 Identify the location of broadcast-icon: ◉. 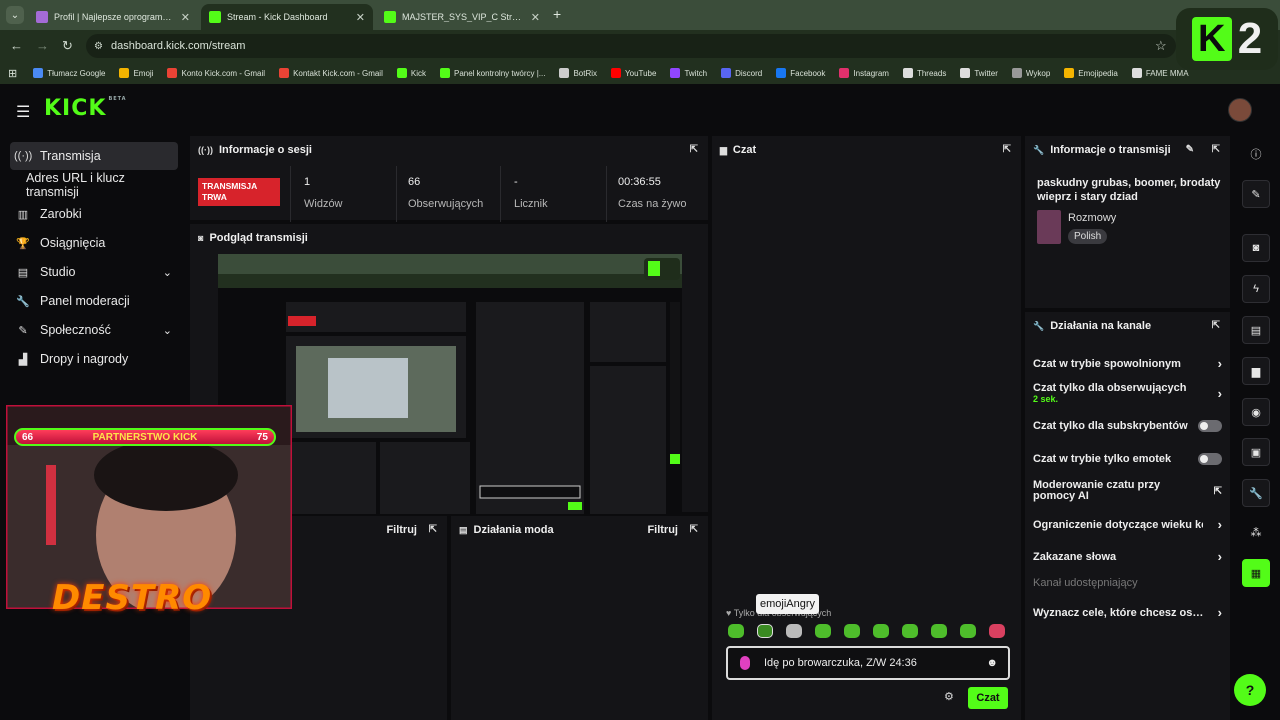
(1256, 412).